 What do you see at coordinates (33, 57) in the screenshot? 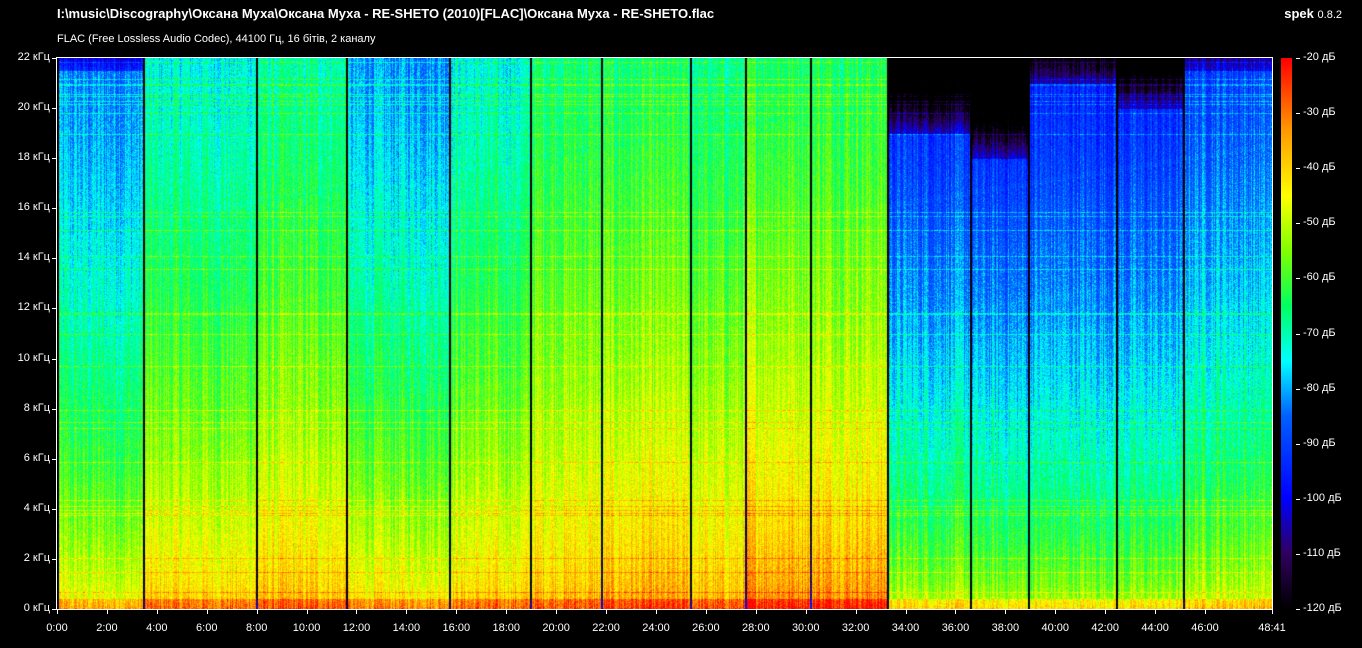
I see `y-tick-label: 22 кГц` at bounding box center [33, 57].